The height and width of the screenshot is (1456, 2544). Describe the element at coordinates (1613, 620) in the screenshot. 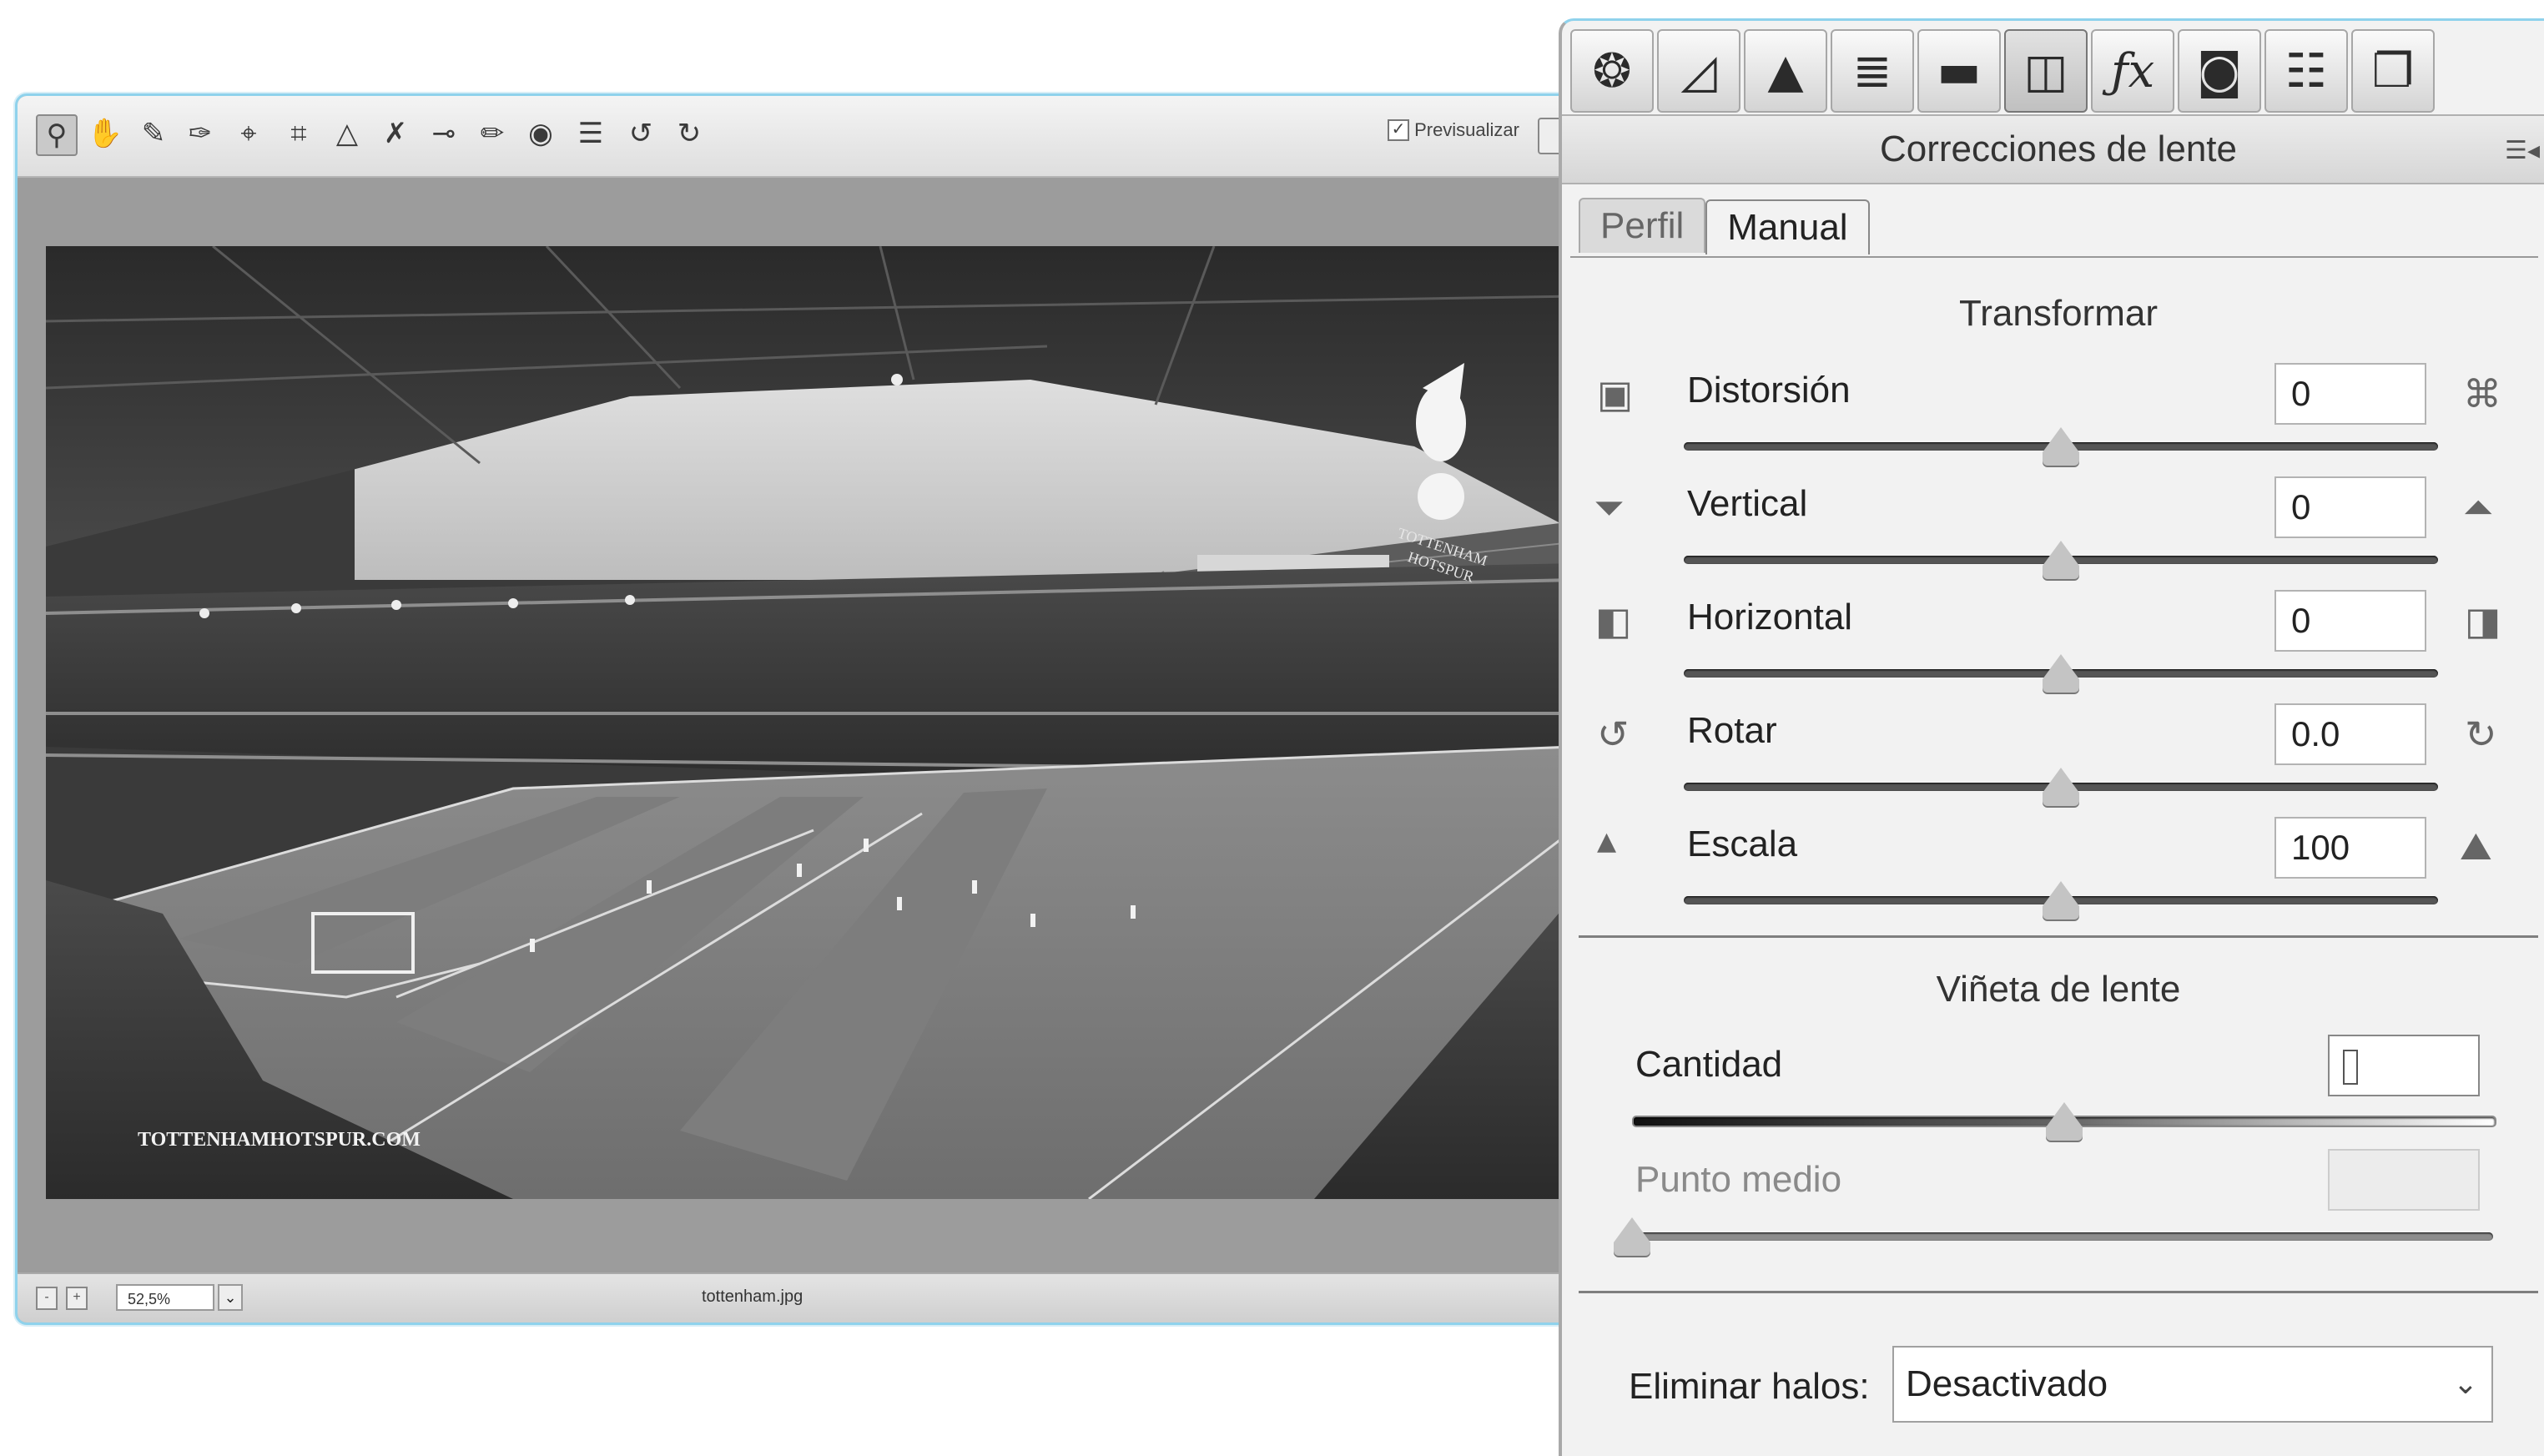

I see `horizontal-perspective-icon: ◧` at that location.